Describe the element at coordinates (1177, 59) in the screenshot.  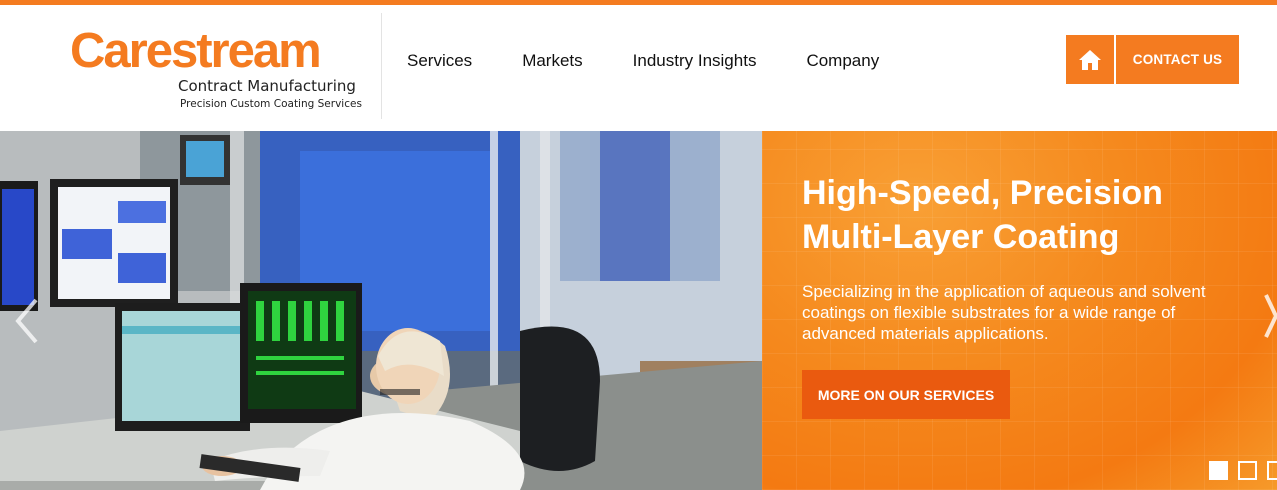
I see `contact-us-button: CONTACT US` at that location.